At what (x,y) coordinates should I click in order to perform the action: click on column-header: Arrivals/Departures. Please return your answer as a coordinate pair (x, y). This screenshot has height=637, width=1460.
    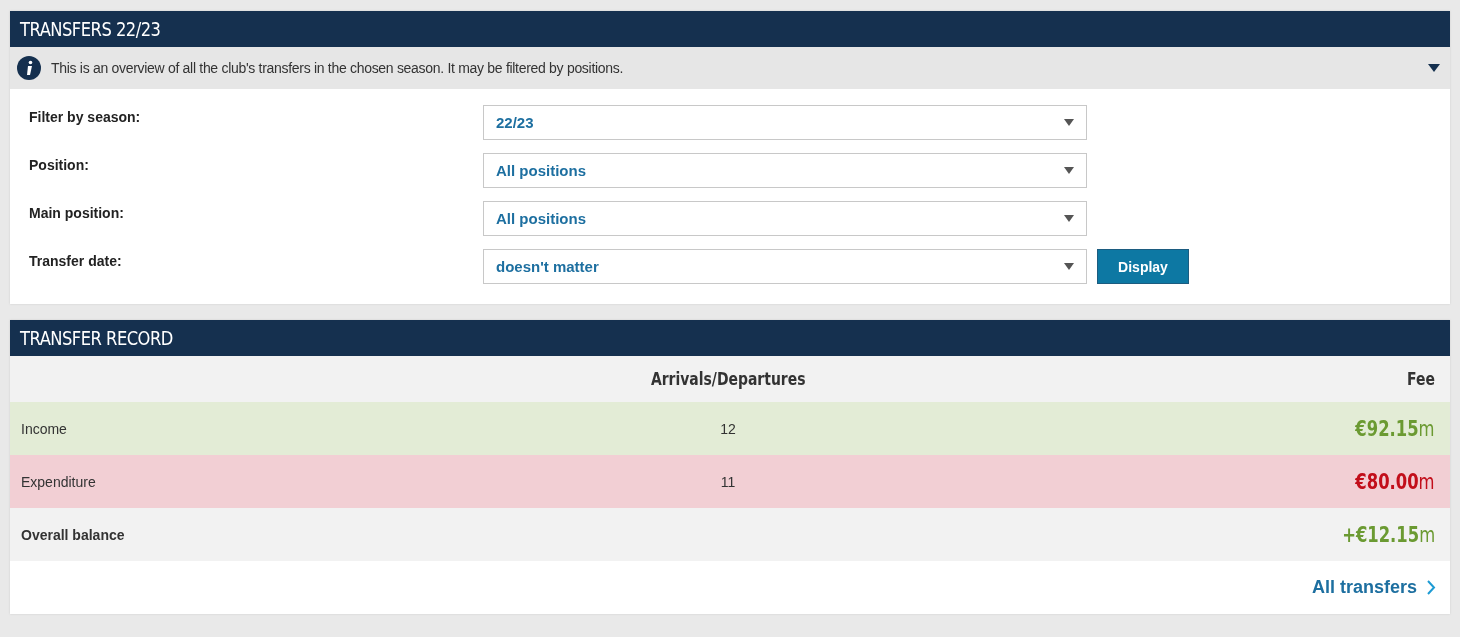
    Looking at the image, I should click on (728, 379).